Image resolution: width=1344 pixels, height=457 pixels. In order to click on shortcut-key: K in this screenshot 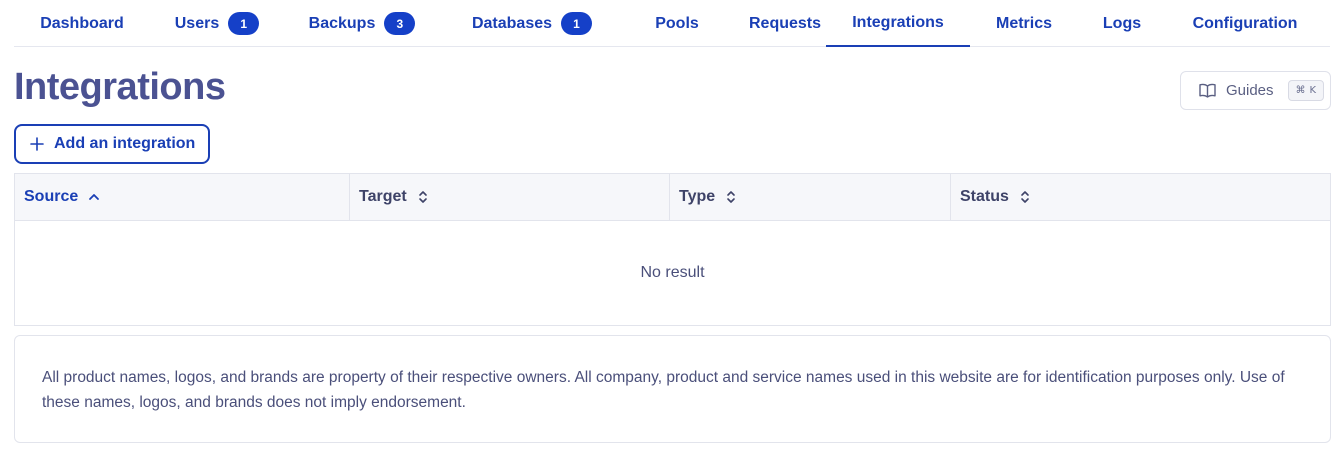, I will do `click(1313, 90)`.